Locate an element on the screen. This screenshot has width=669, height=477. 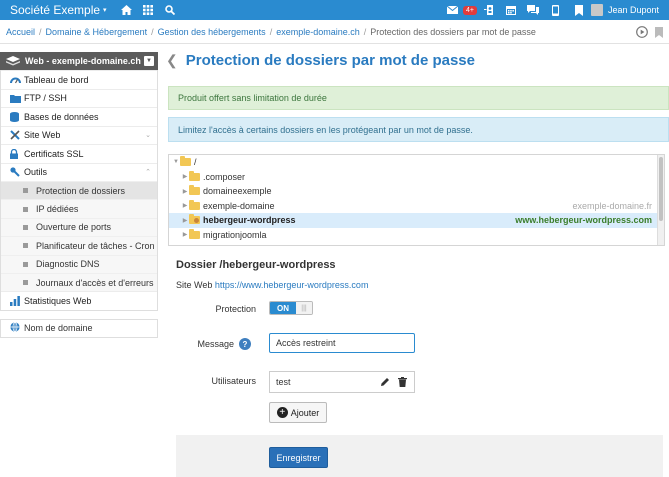
locked-folder-icon is located at coordinates (194, 219).